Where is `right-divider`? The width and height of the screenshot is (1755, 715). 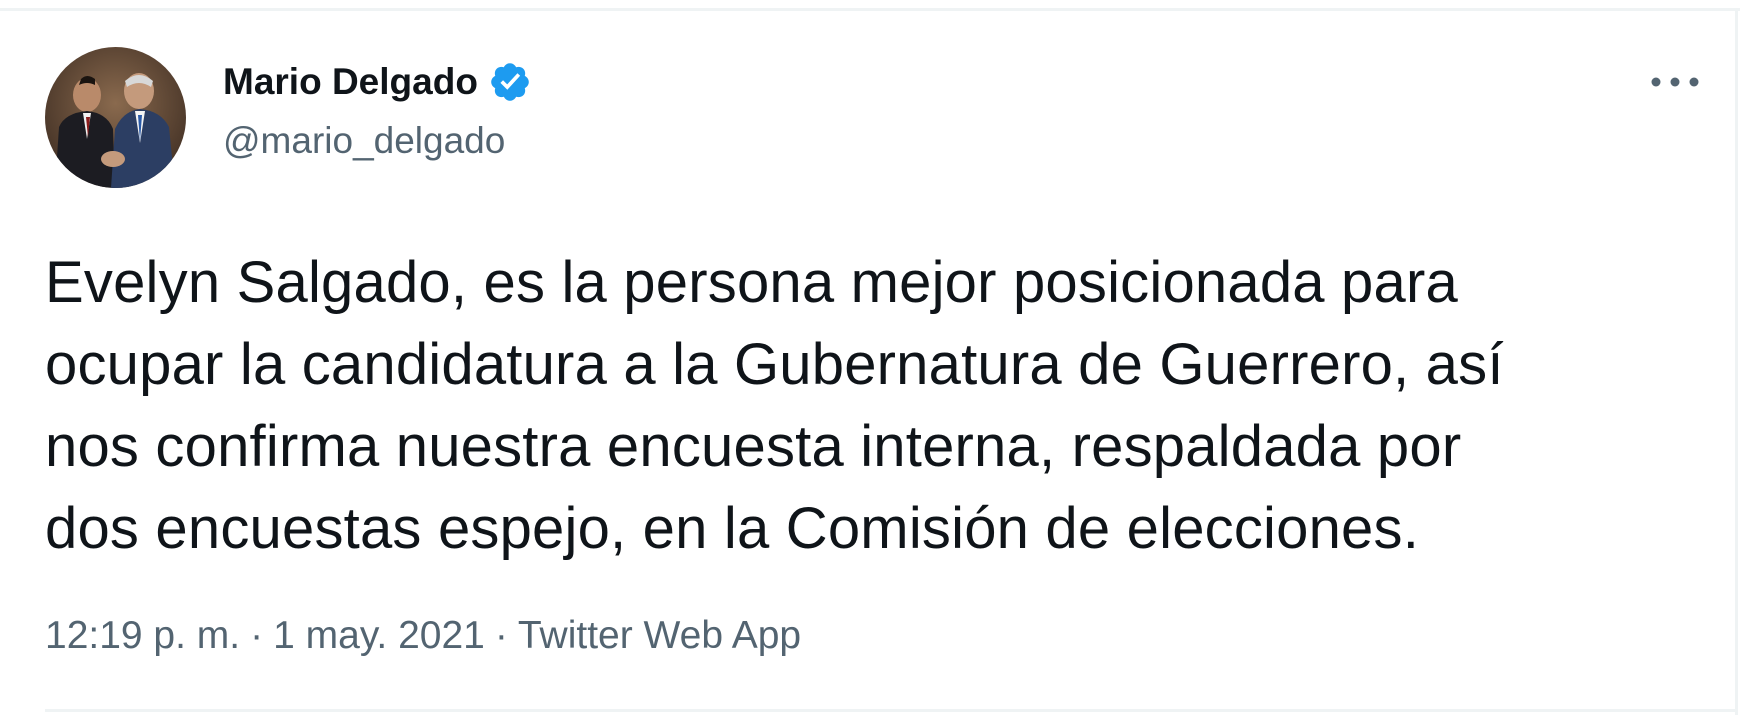
right-divider is located at coordinates (1736, 361).